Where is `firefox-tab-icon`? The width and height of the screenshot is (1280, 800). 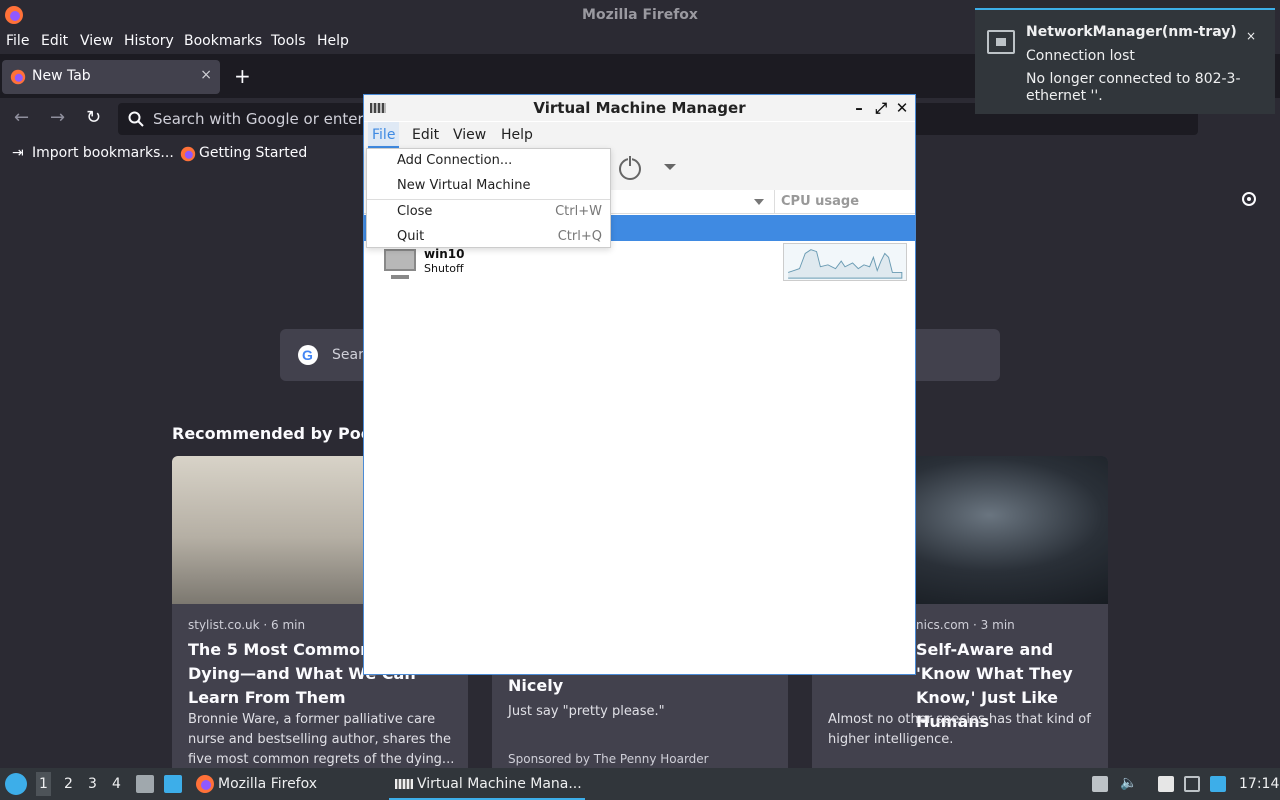
firefox-tab-icon is located at coordinates (18, 77).